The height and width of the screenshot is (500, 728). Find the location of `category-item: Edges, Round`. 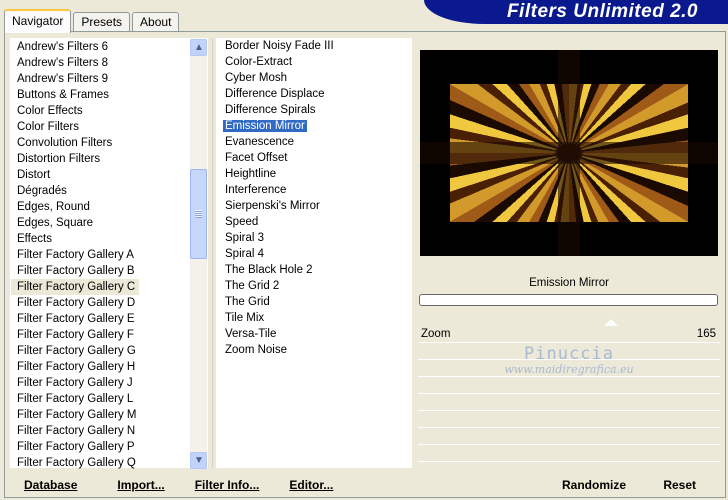

category-item: Edges, Round is located at coordinates (101, 207).